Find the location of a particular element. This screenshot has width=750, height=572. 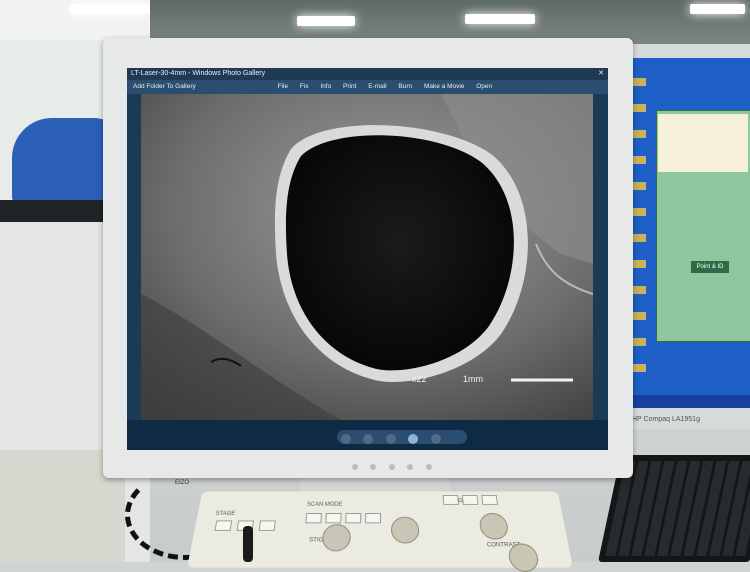

viewer-controls is located at coordinates (367, 435).